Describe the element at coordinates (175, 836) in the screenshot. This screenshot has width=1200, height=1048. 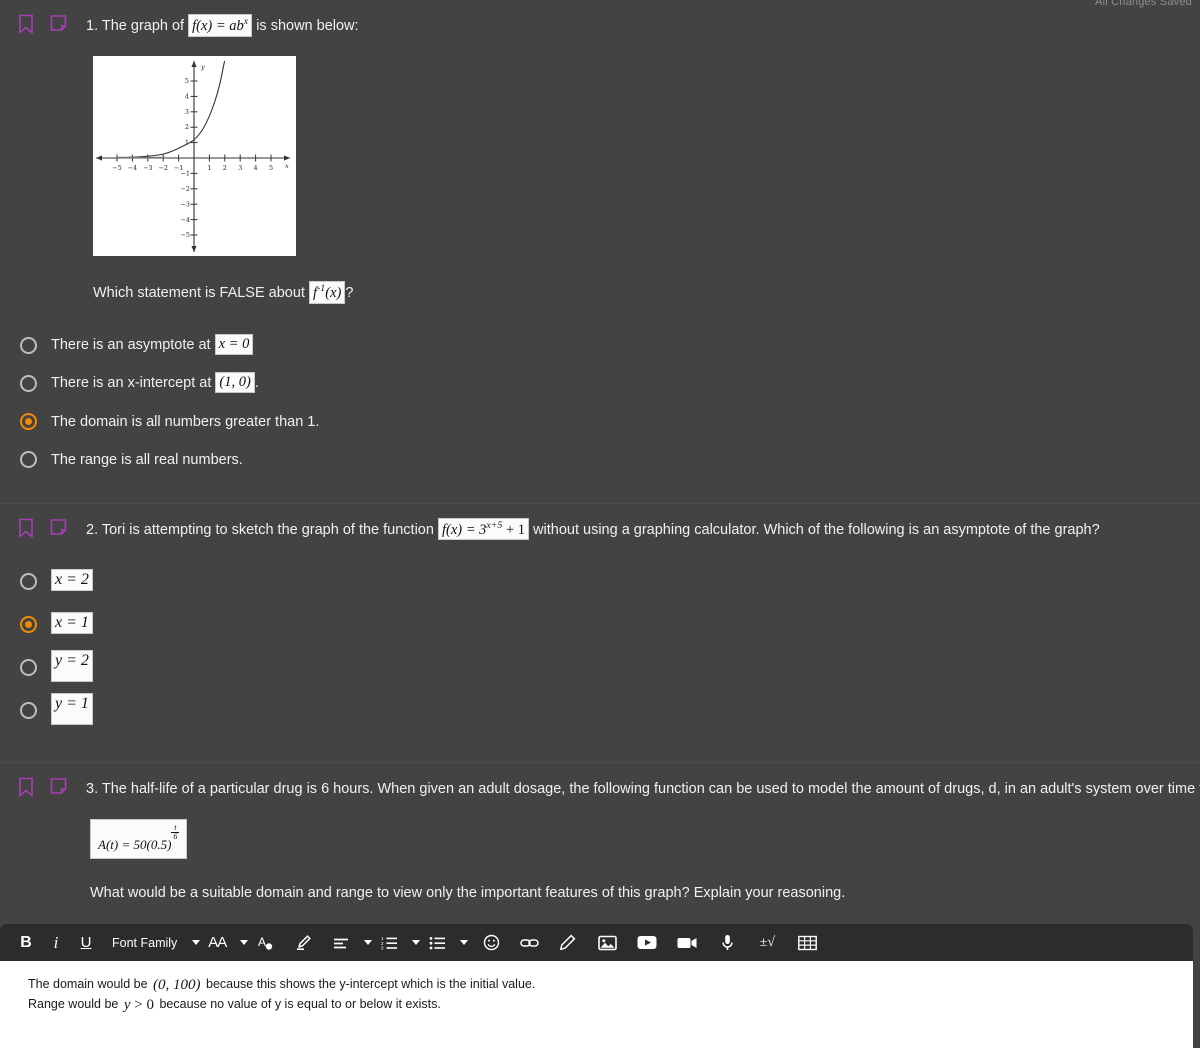
I see `exponent-denominator: 6` at that location.